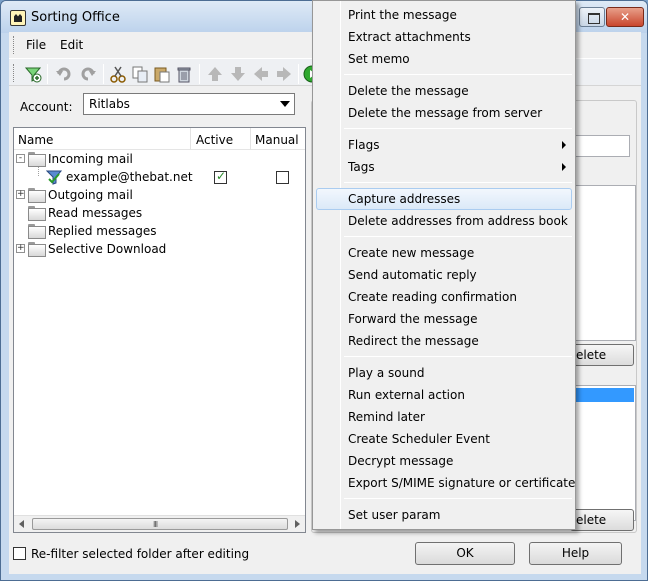  I want to click on manual-checkbox, so click(282, 177).